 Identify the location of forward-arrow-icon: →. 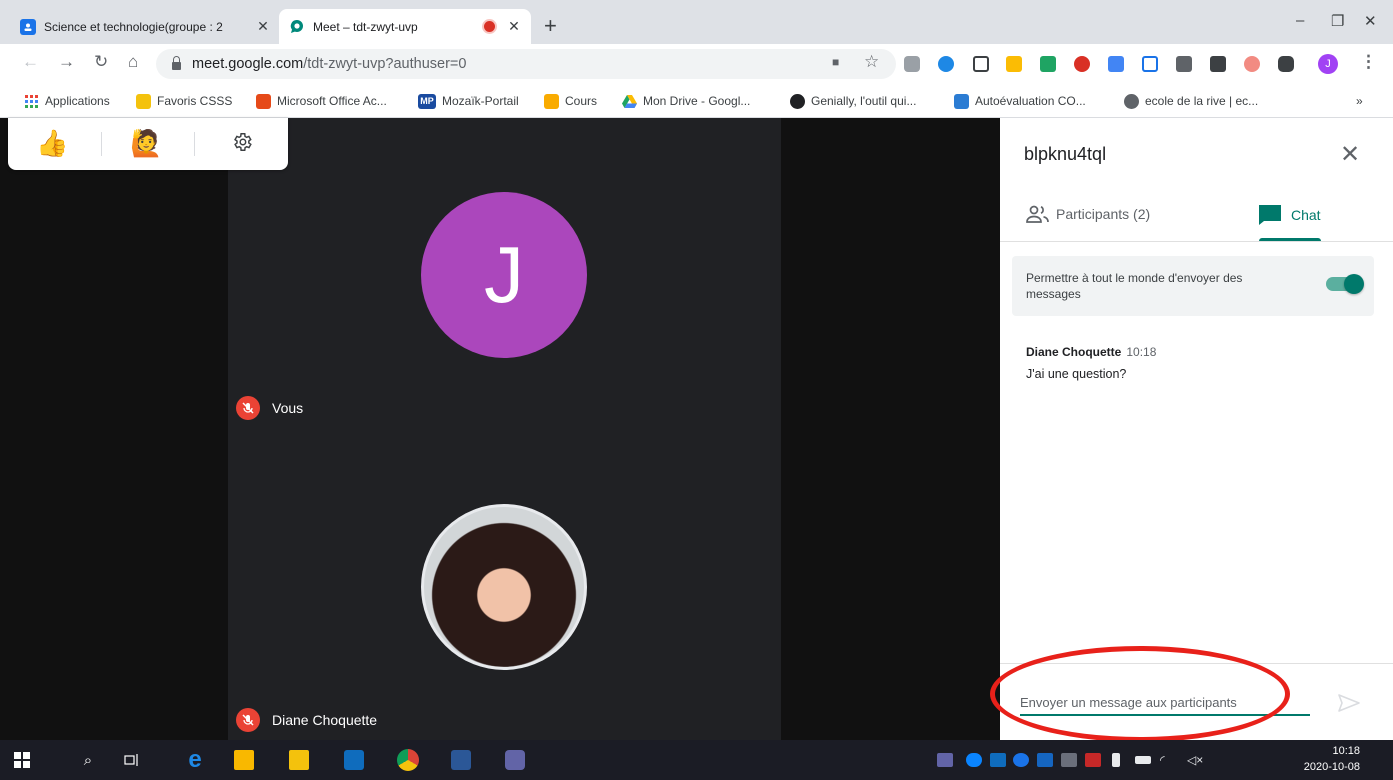
(66, 62).